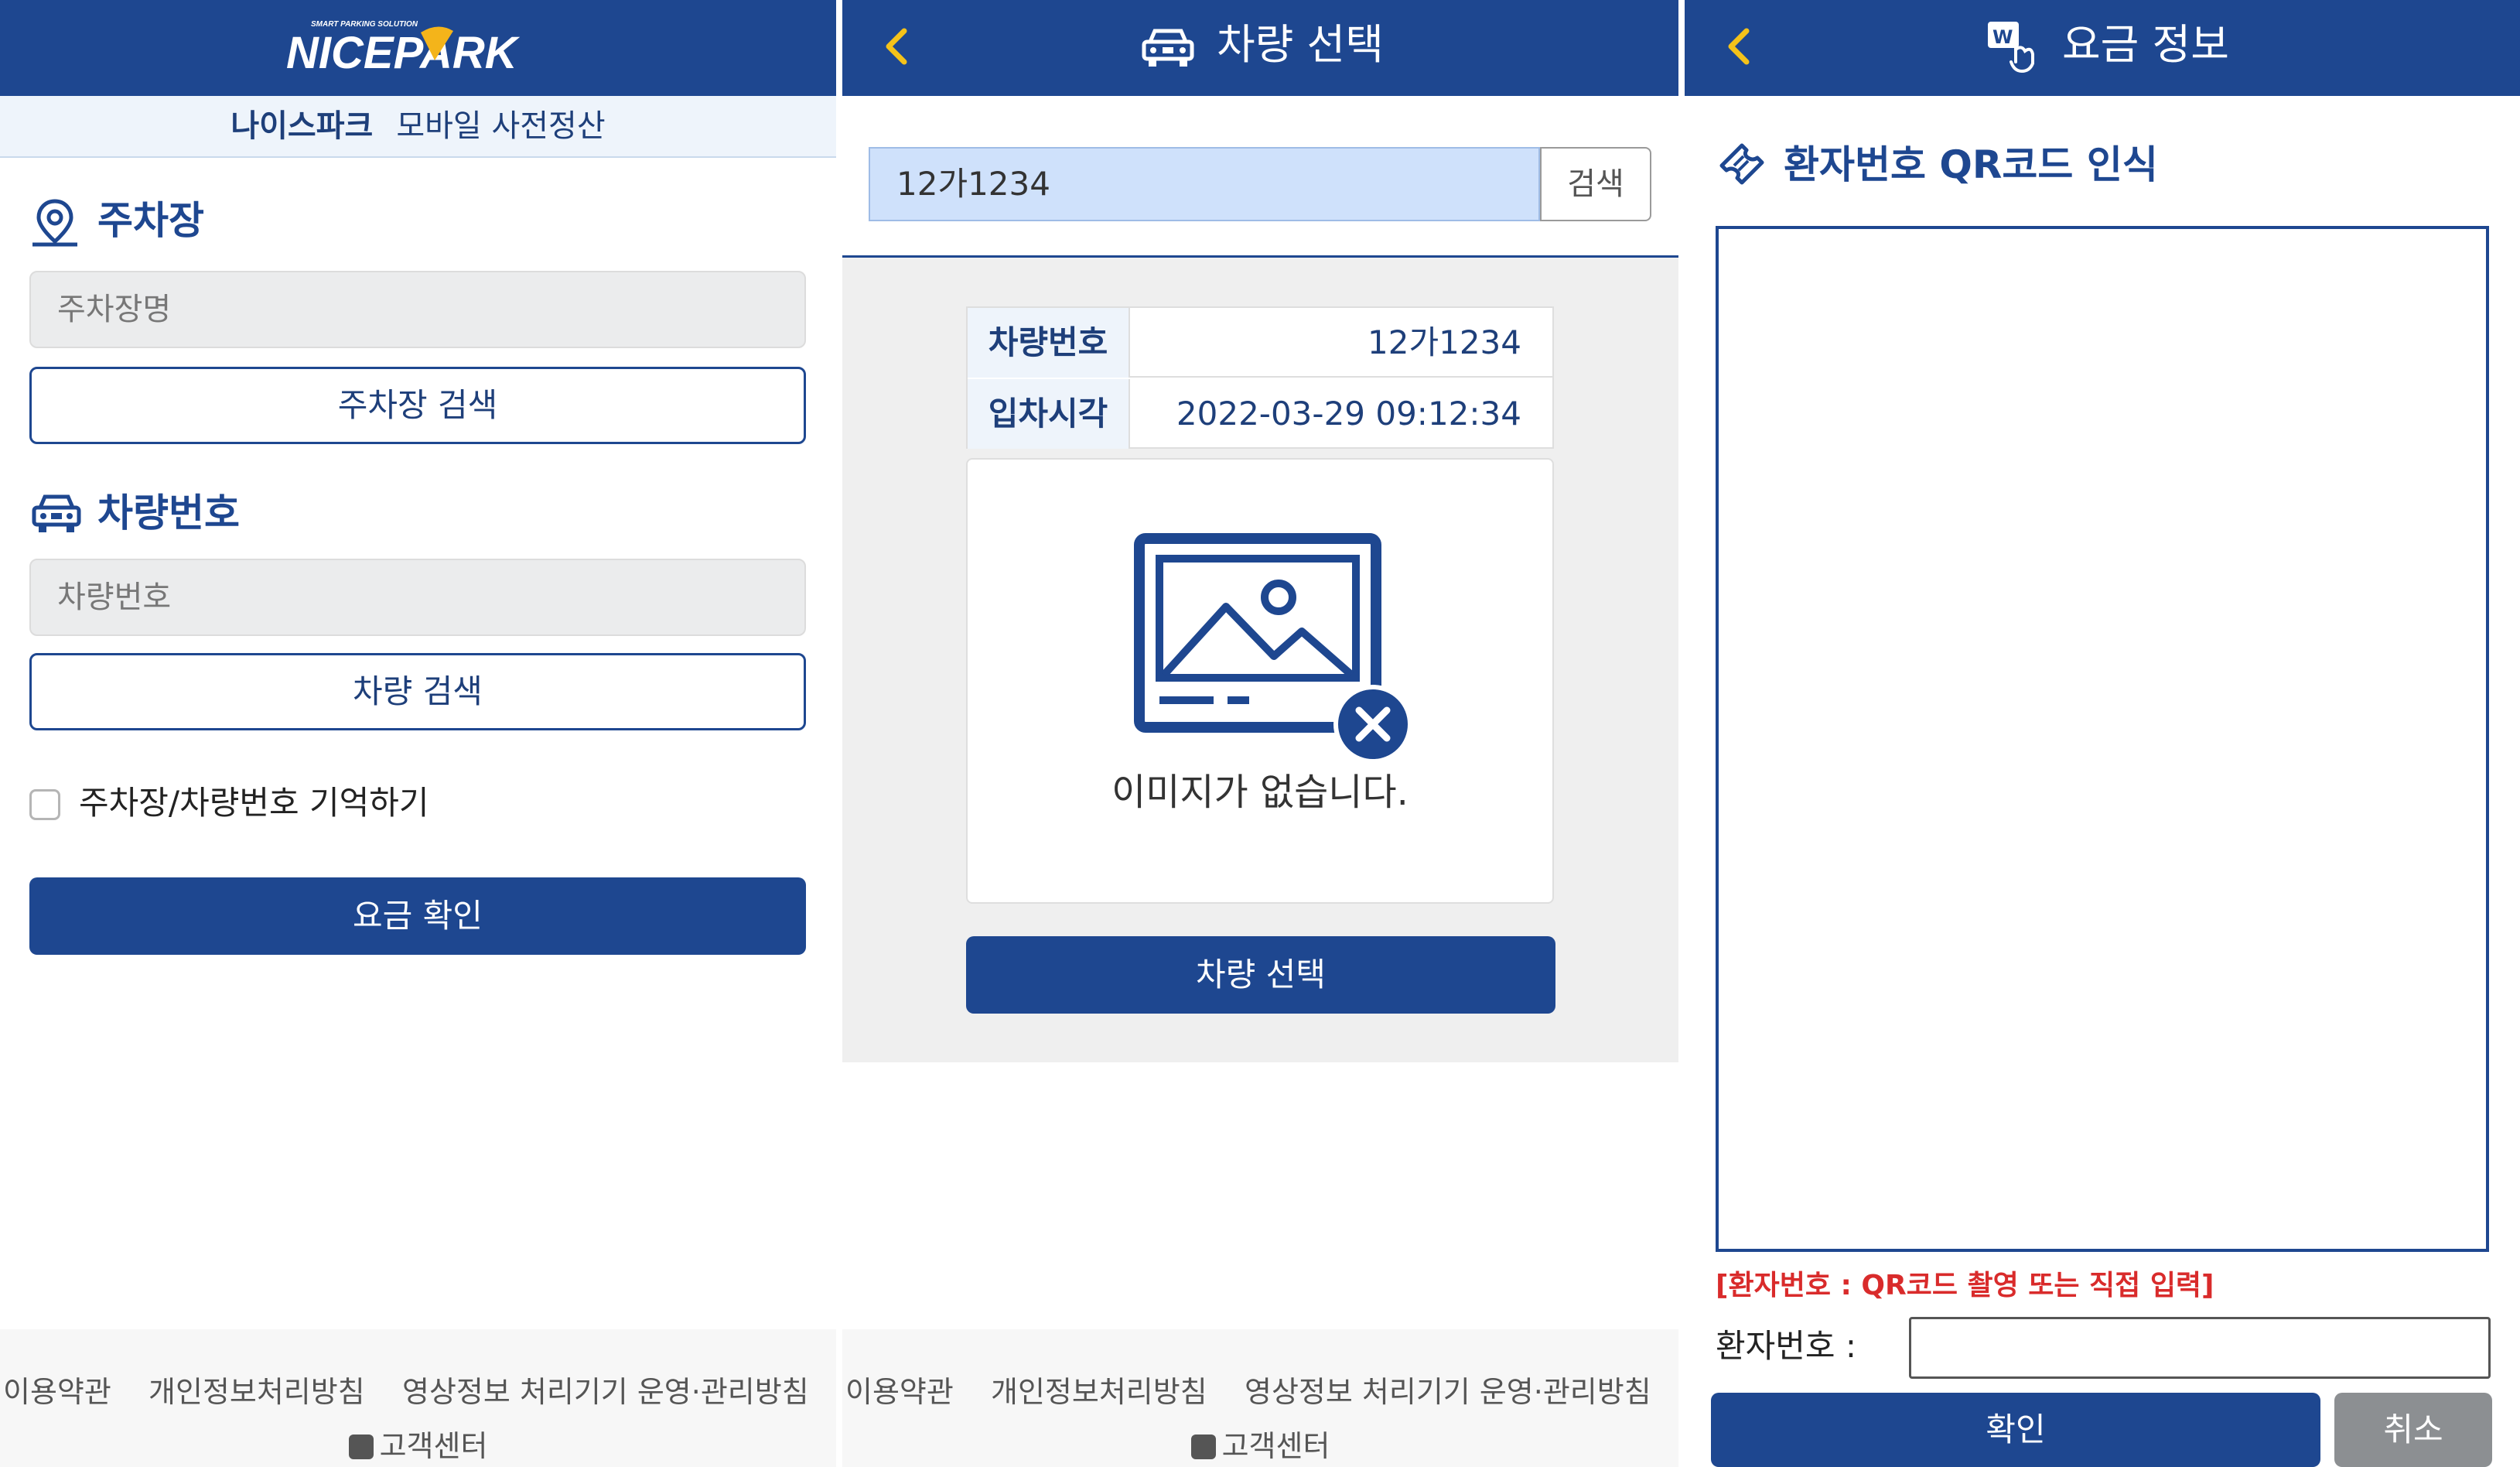  What do you see at coordinates (1348, 414) in the screenshot?
I see `info-value: 2022-03-29 09:12:34` at bounding box center [1348, 414].